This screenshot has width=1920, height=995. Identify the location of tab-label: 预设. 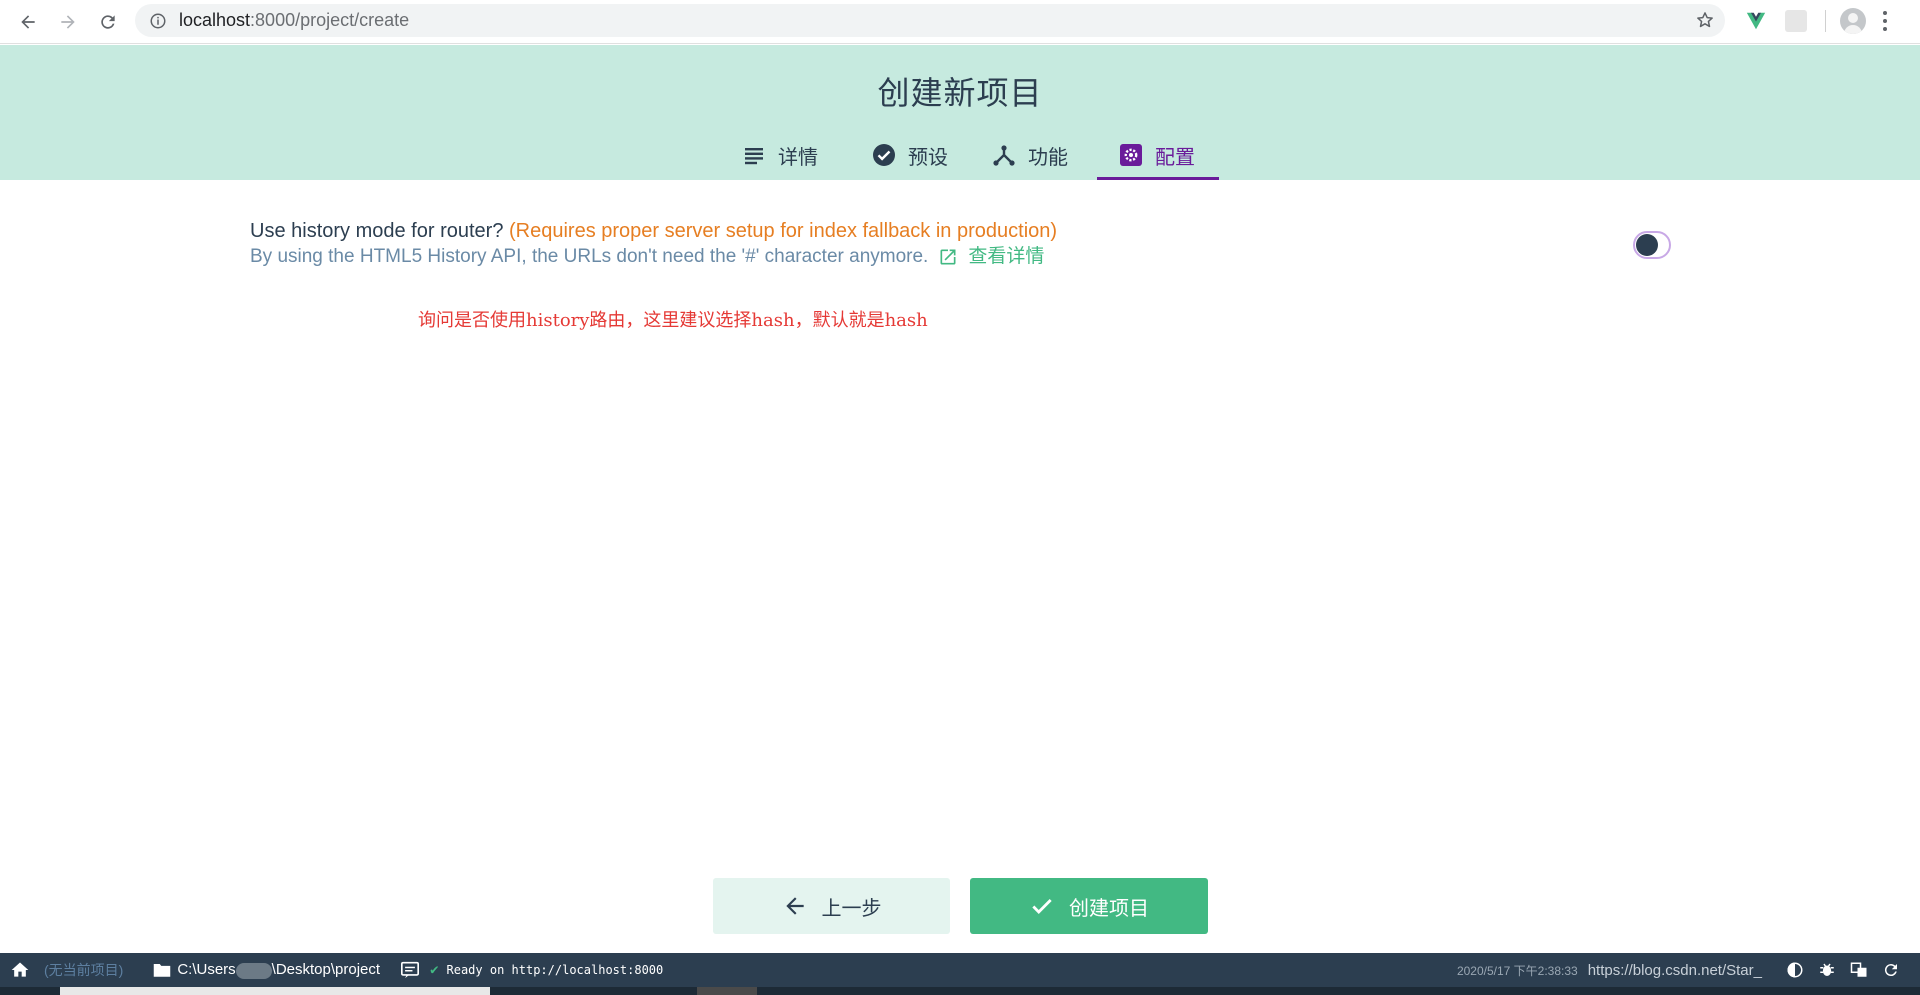
(928, 157).